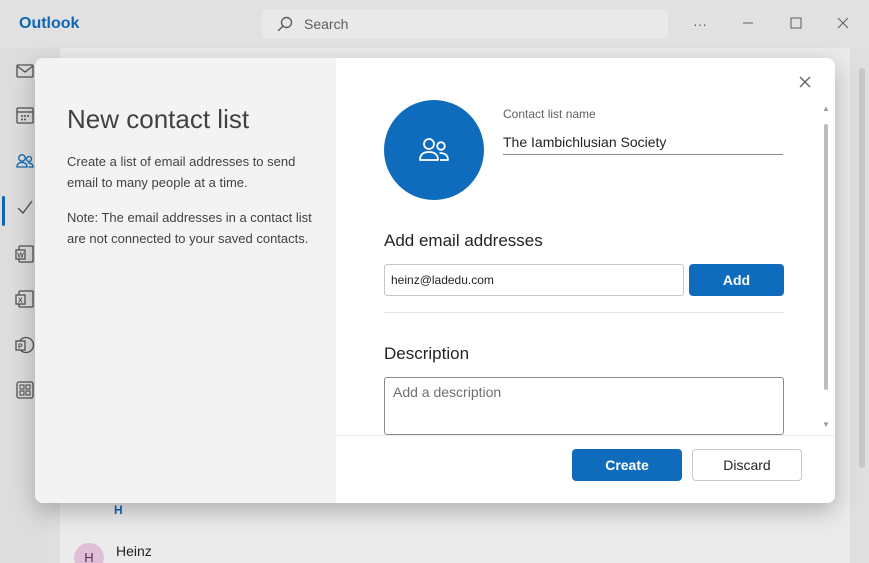 This screenshot has height=563, width=869. I want to click on dialog-scrollbar-thumb, so click(826, 257).